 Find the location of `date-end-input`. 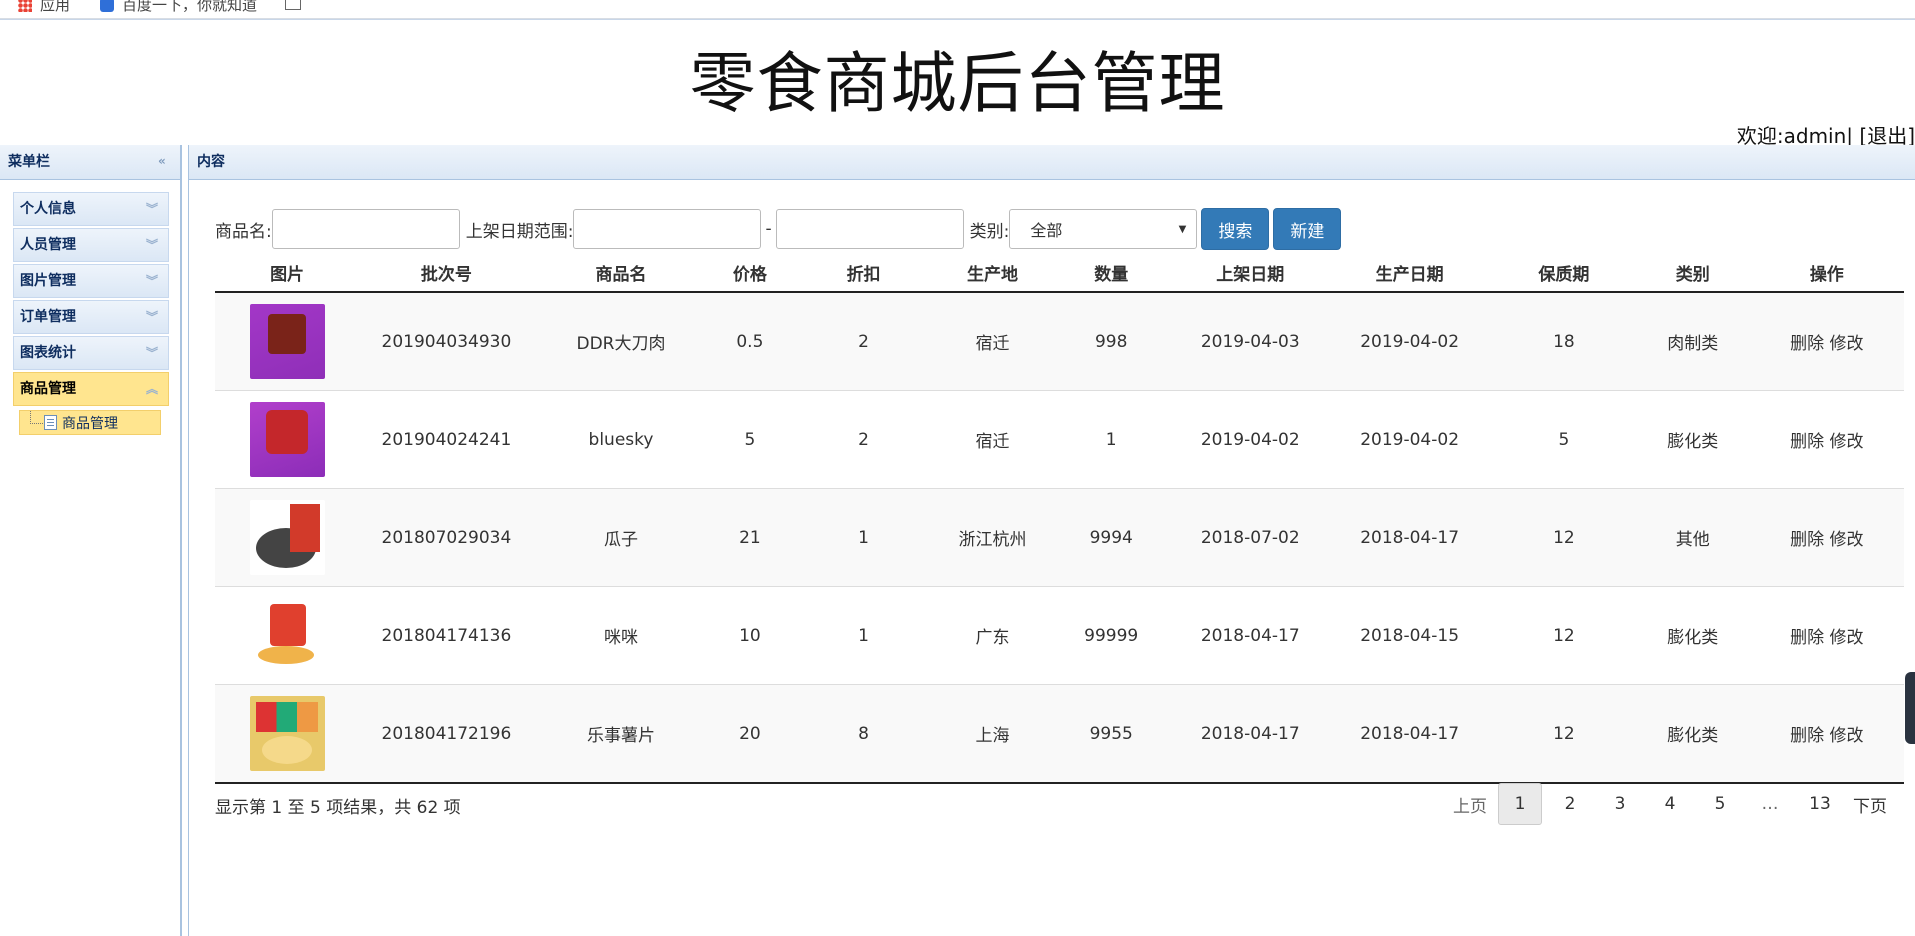

date-end-input is located at coordinates (869, 229).